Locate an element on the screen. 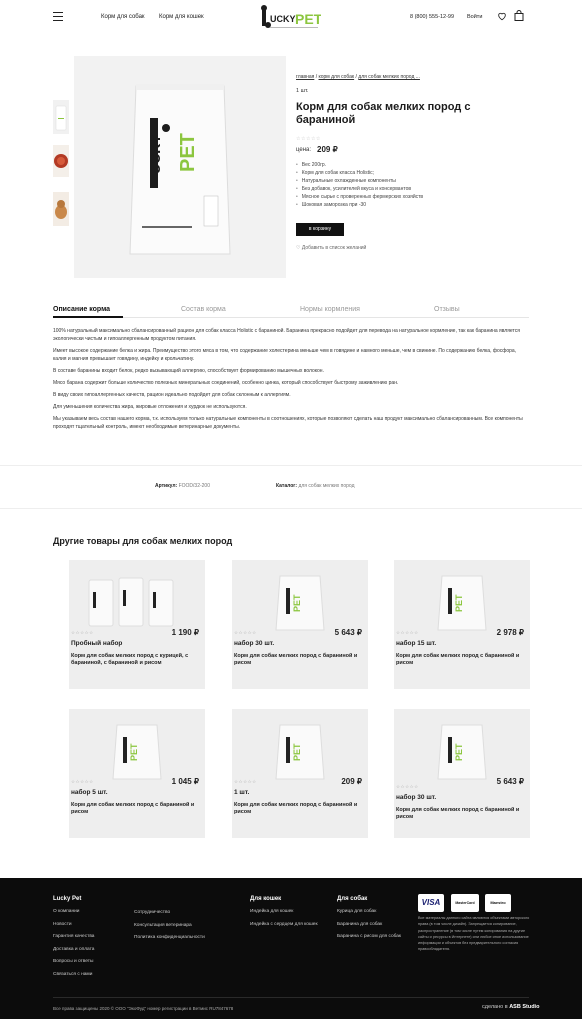  tab-description: Описание корма is located at coordinates (81, 309).